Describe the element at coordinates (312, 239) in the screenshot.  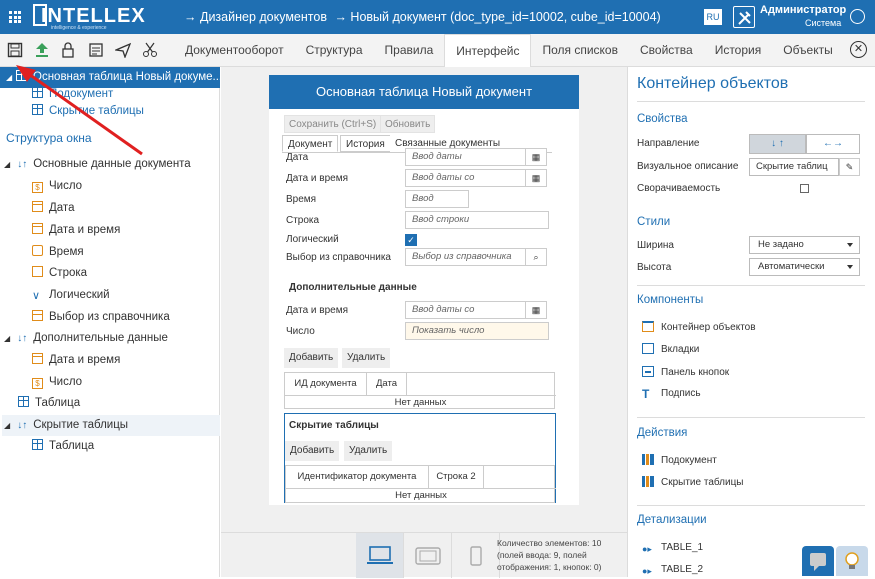
I see `field-label: Логический` at that location.